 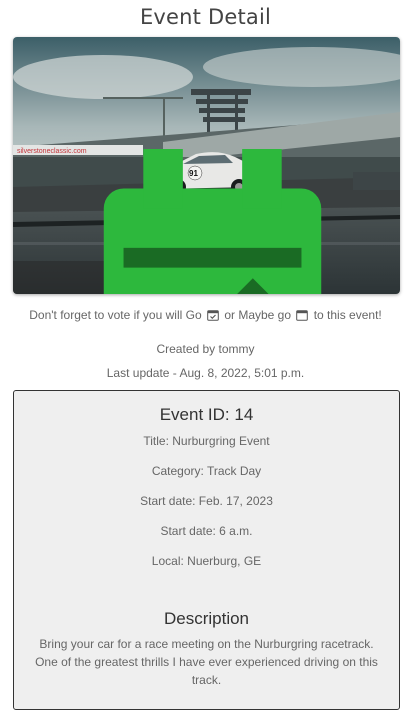 I want to click on event-start-date: Start date: Feb. 17, 2023, so click(x=206, y=501).